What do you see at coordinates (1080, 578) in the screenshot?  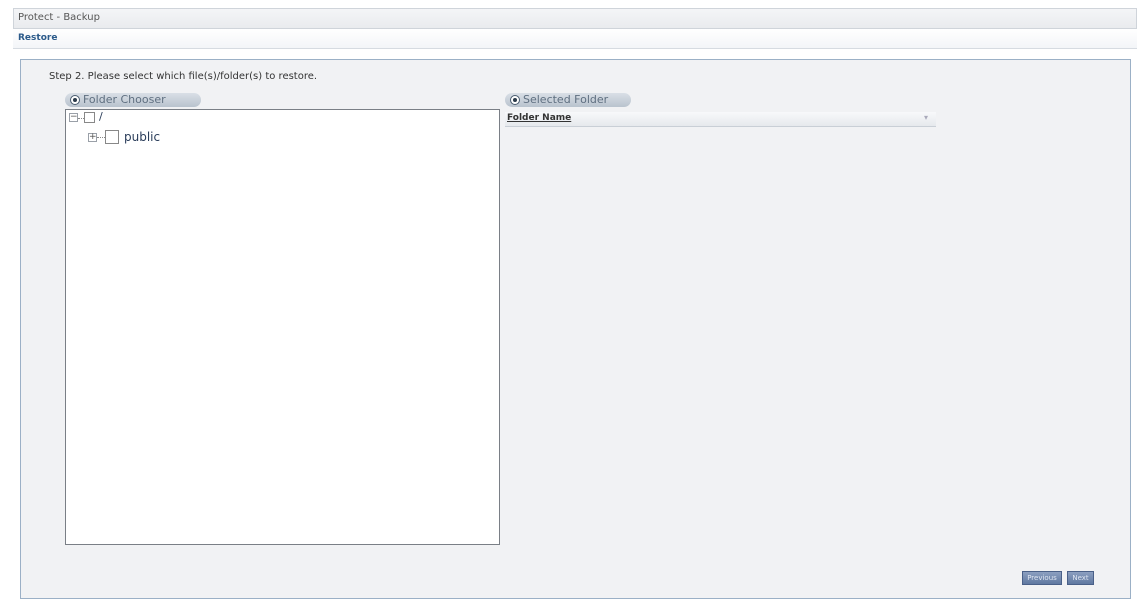 I see `next-button: Next` at bounding box center [1080, 578].